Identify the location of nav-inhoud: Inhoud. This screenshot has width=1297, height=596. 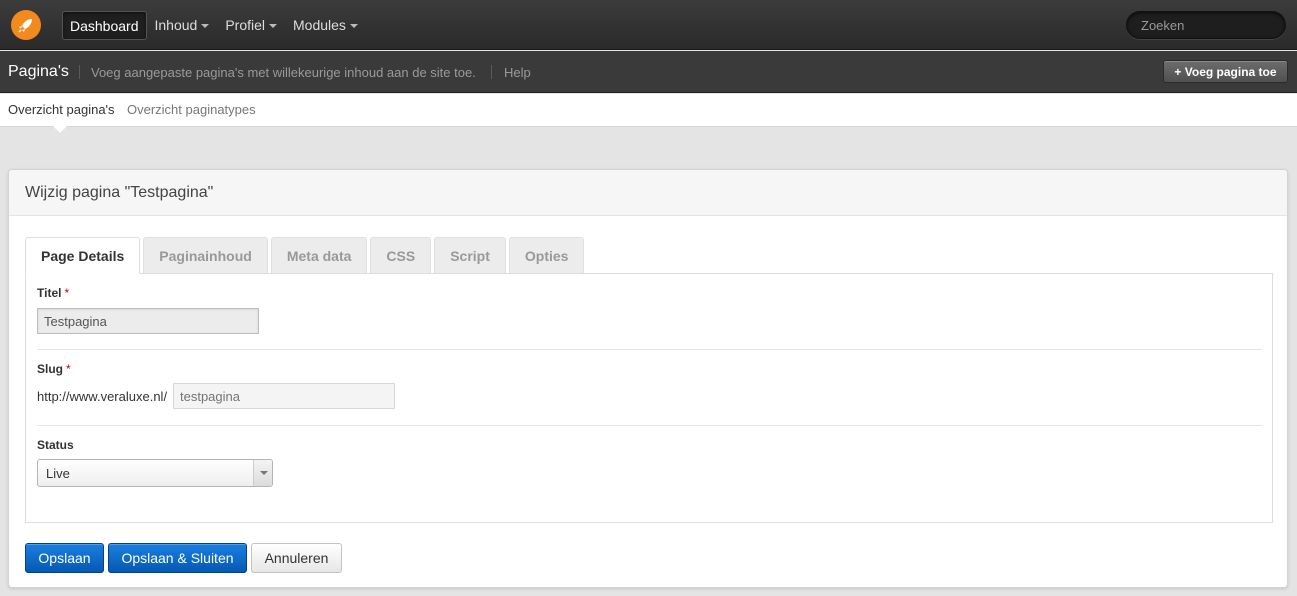
(182, 25).